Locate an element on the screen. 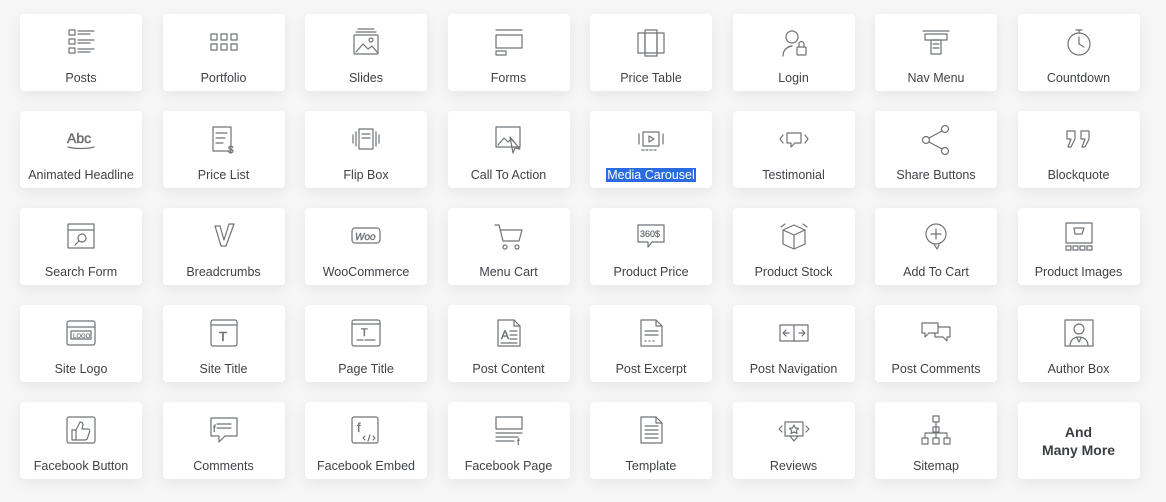  widget-label: Author Box is located at coordinates (1078, 369).